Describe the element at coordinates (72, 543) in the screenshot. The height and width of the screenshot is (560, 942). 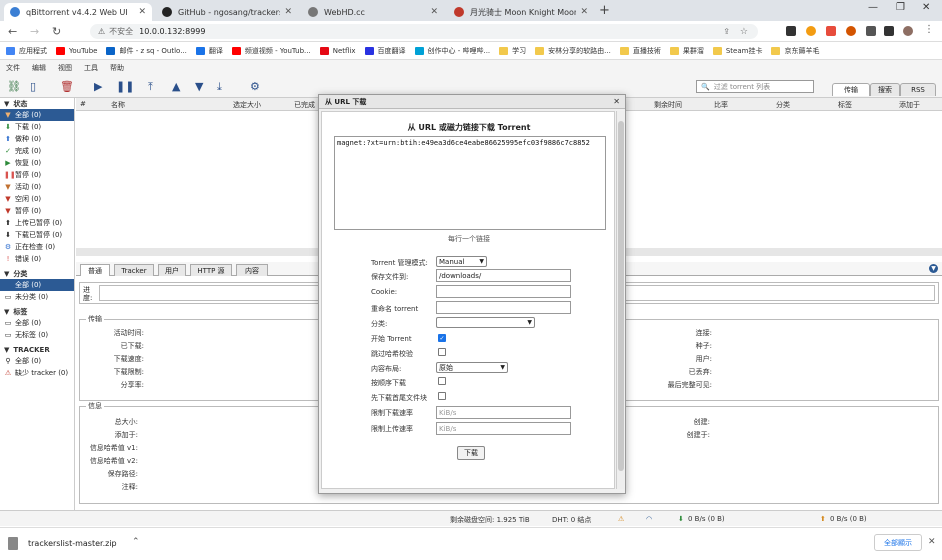
I see `download-file-name: trackerslist-master.zip` at that location.